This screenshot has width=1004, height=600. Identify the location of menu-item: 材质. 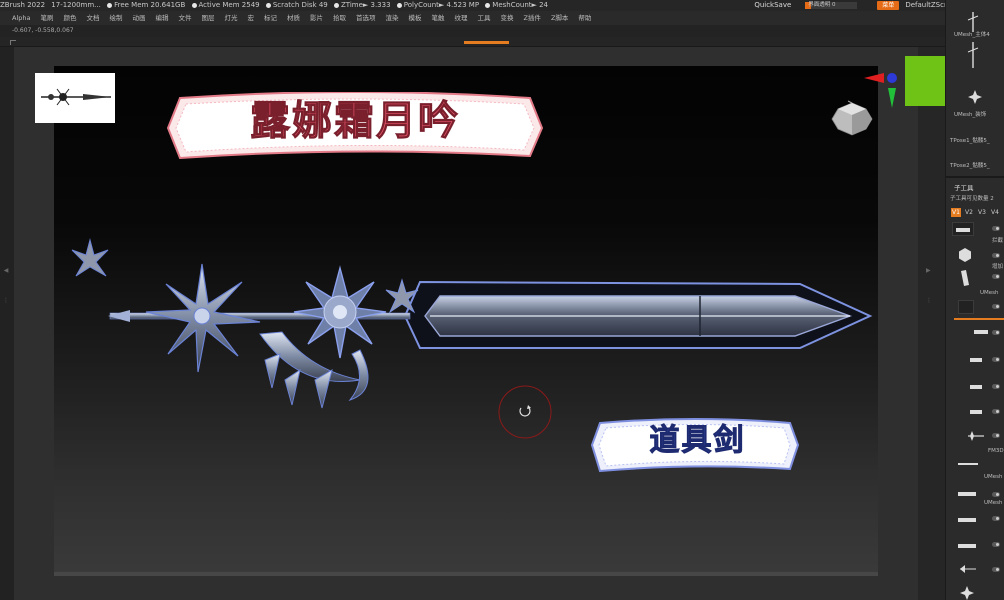
(293, 18).